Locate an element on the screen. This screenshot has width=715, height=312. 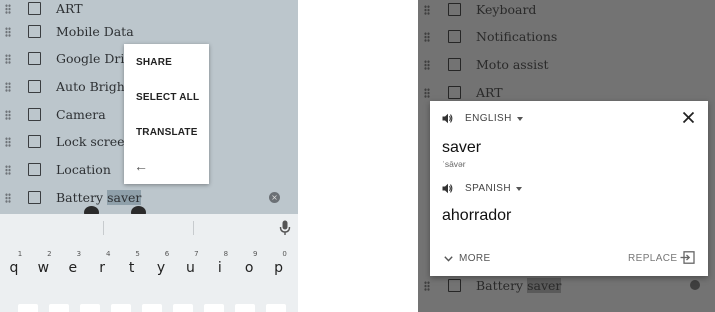
microphone-icon is located at coordinates (285, 228).